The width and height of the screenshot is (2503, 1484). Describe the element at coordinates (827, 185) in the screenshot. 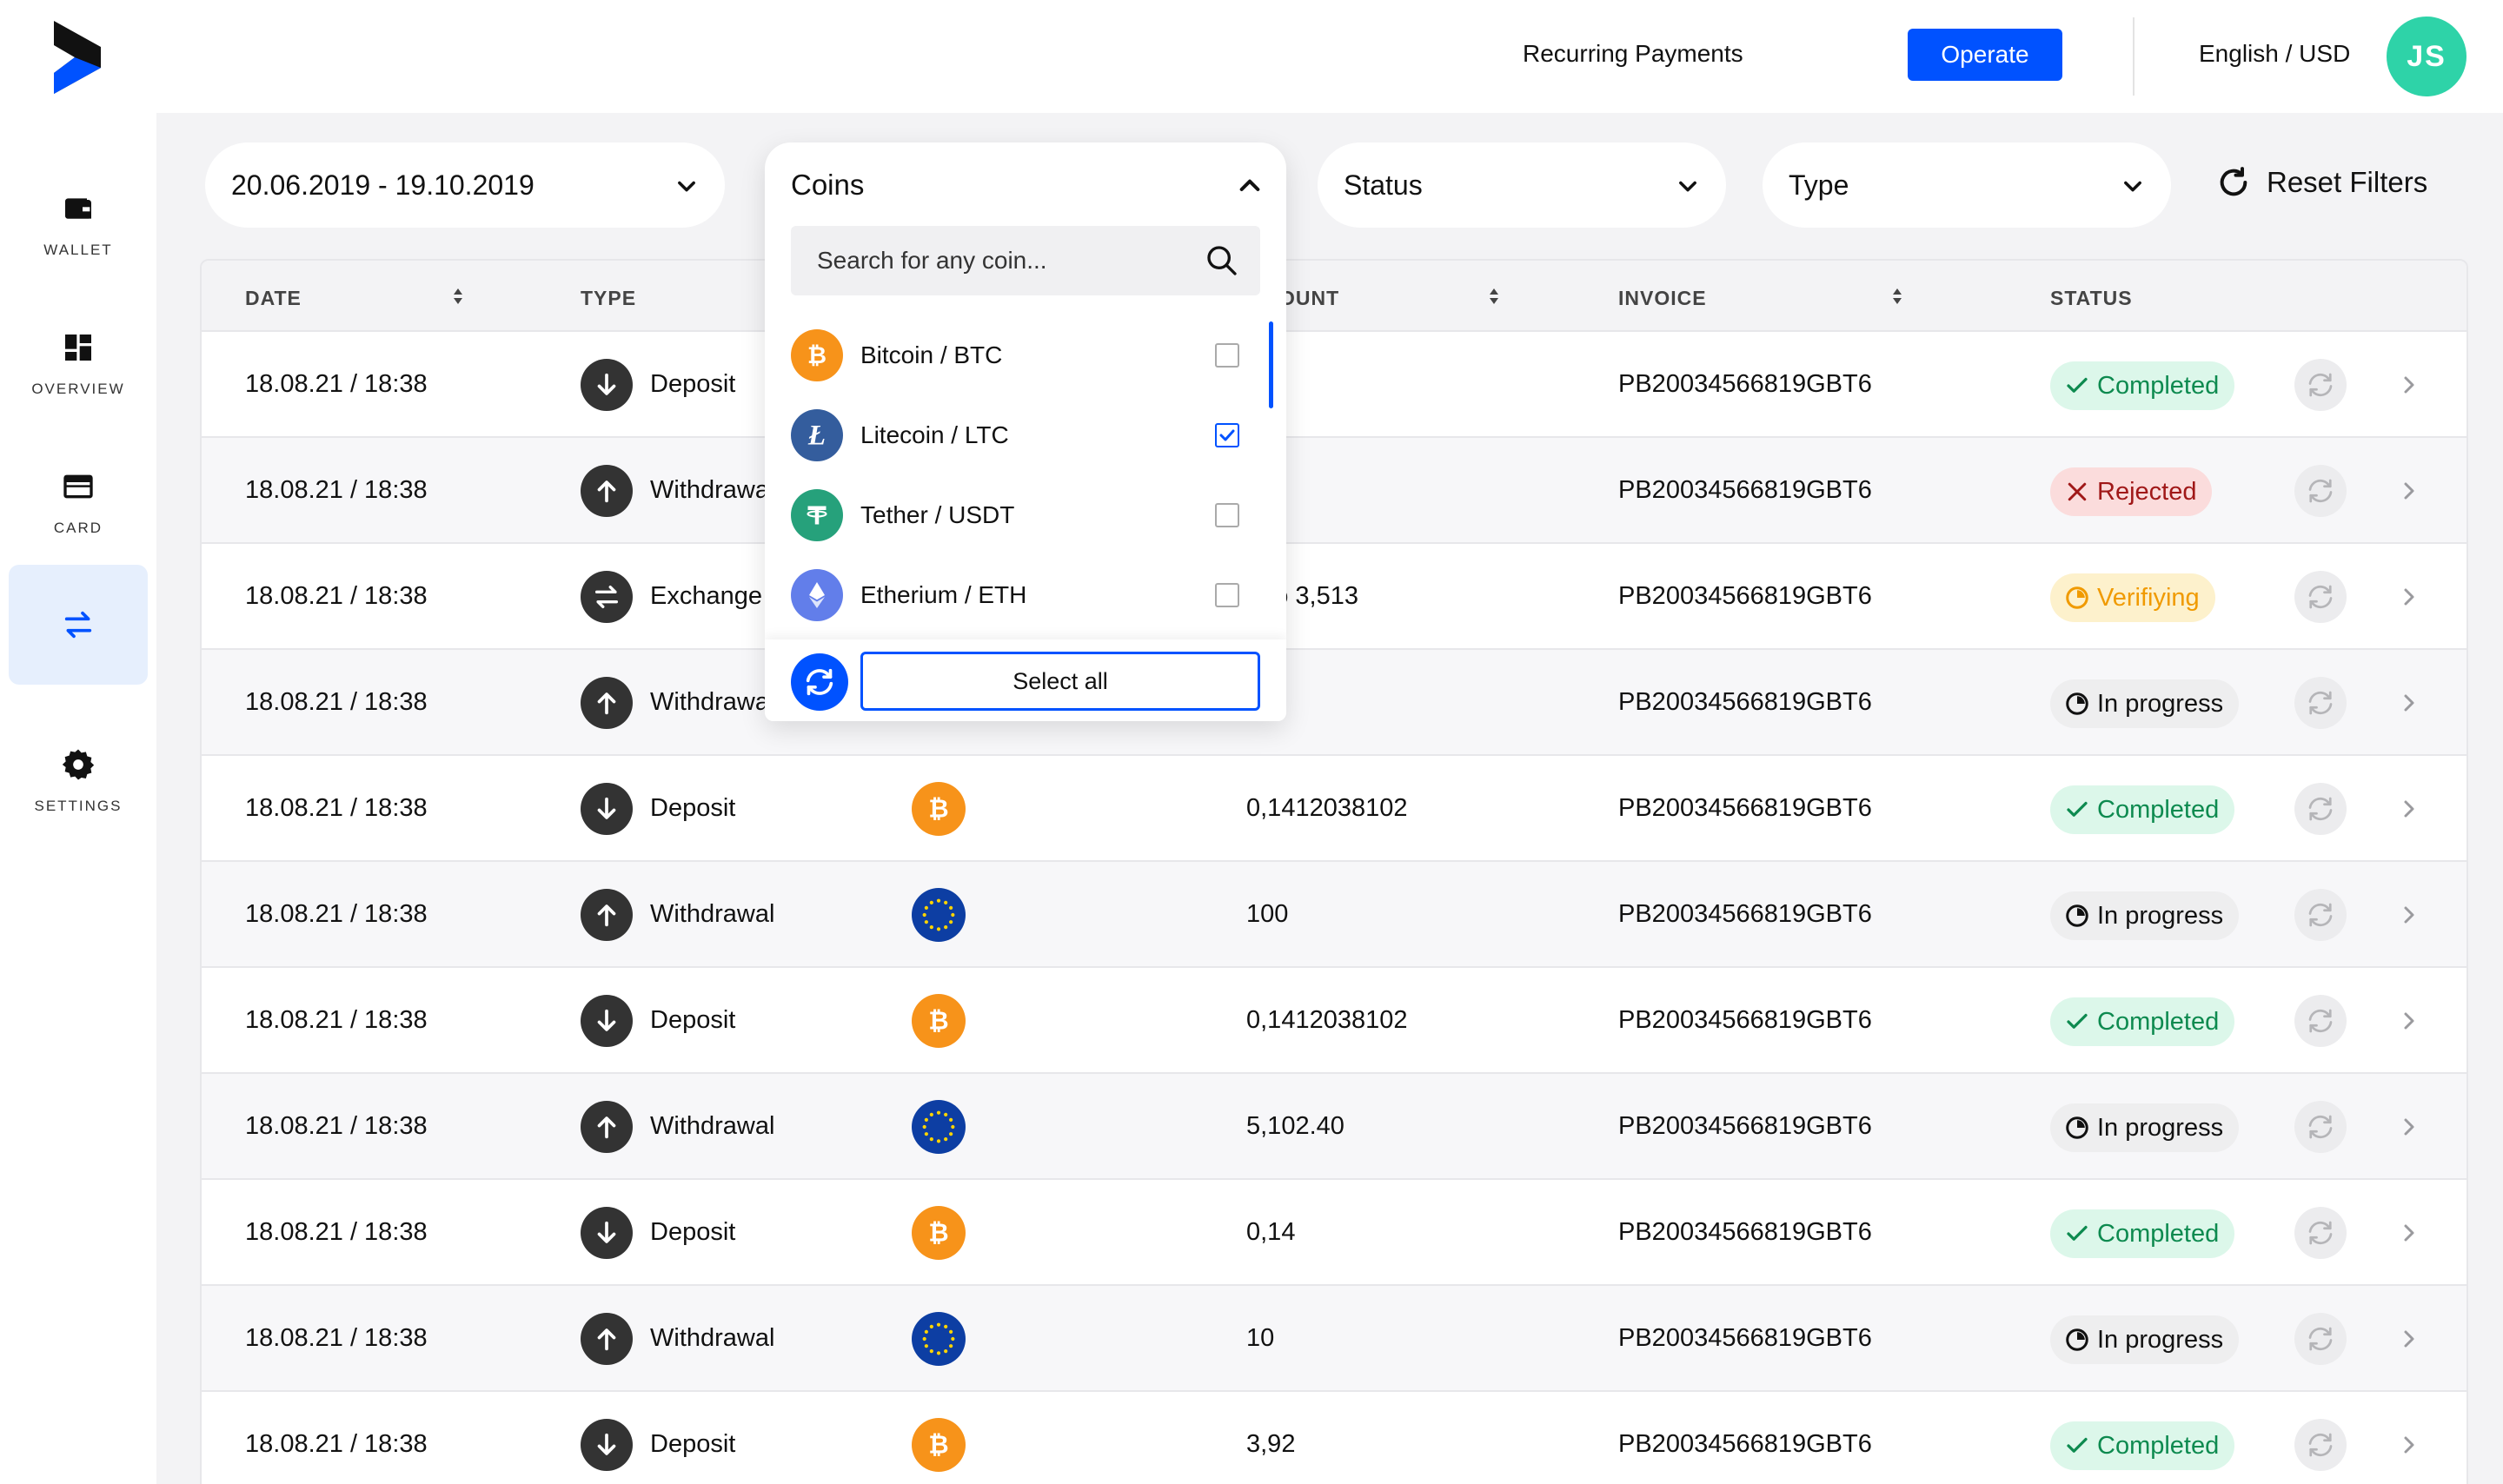

I see `coins-dropdown-title: Coins` at that location.